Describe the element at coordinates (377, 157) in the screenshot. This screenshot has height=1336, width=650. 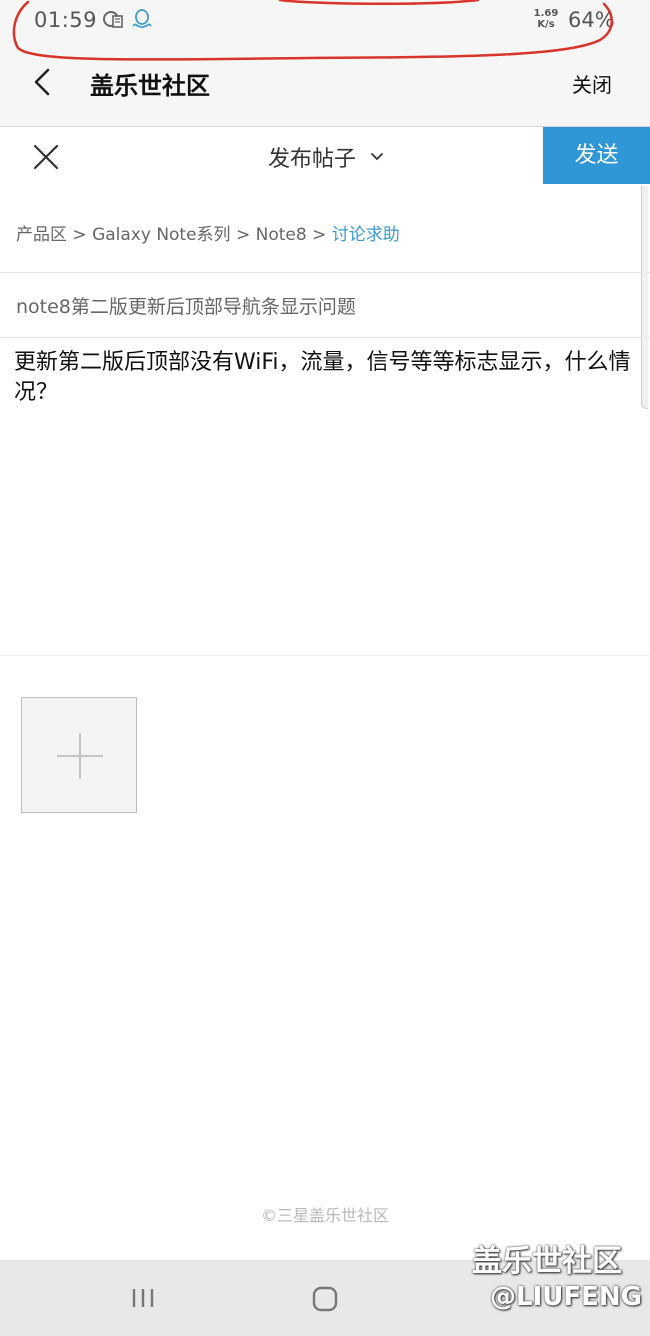
I see `chevron-down-icon` at that location.